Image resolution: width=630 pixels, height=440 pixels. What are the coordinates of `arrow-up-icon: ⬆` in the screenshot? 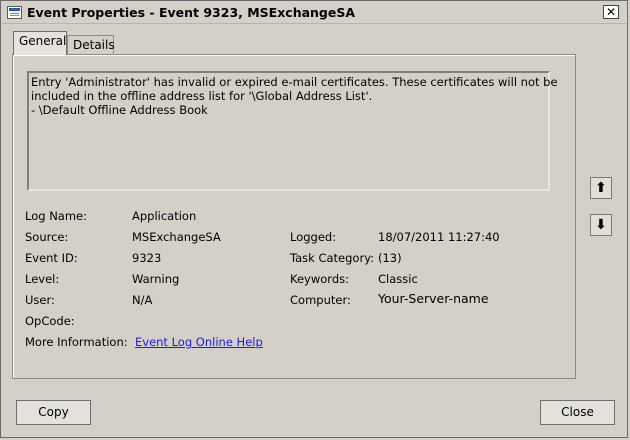 It's located at (601, 188).